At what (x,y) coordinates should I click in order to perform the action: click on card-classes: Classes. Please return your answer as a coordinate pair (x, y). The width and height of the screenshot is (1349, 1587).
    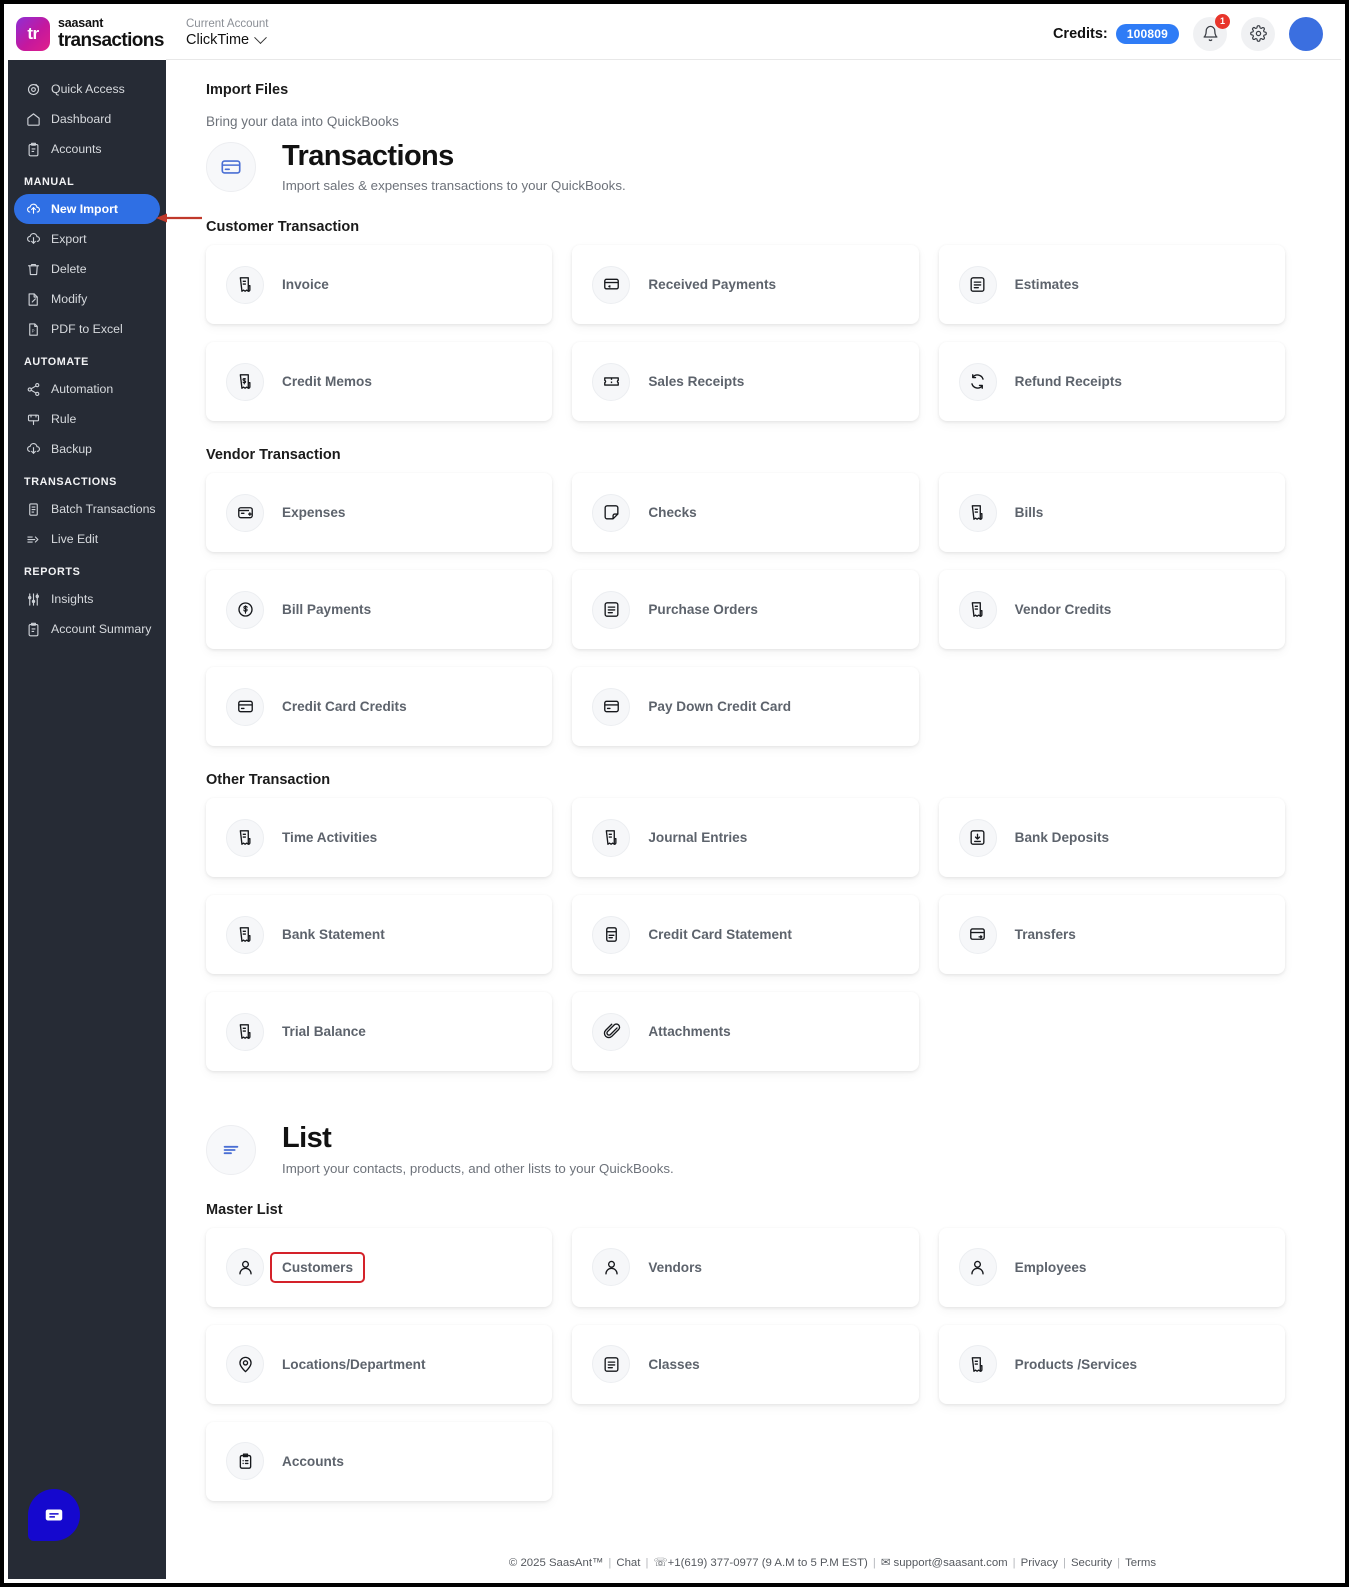
    Looking at the image, I should click on (745, 1364).